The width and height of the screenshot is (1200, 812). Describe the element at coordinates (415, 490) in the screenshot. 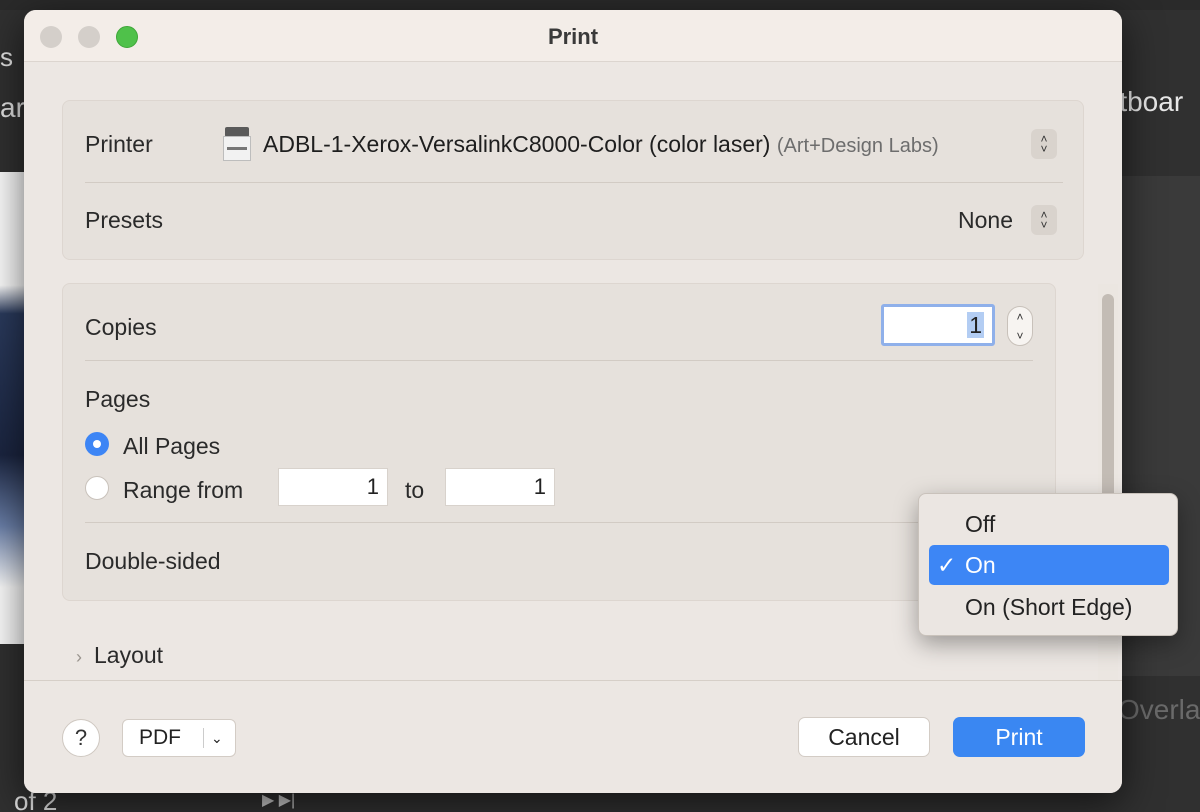

I see `range-to-label: to` at that location.